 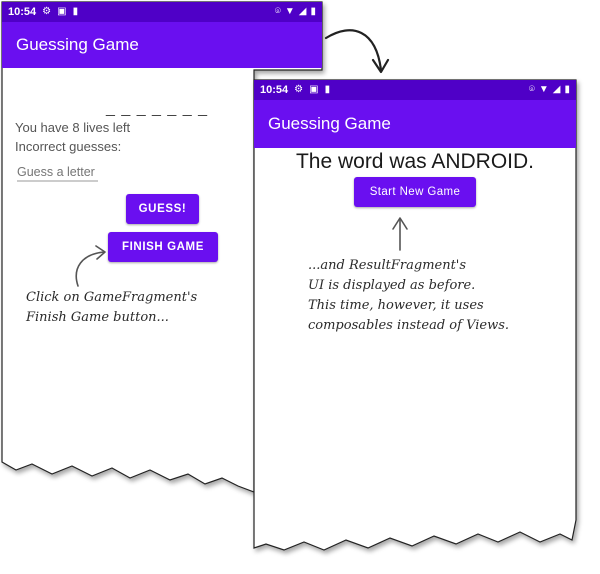 What do you see at coordinates (409, 325) in the screenshot?
I see `annotation-line: composables instead of Views.` at bounding box center [409, 325].